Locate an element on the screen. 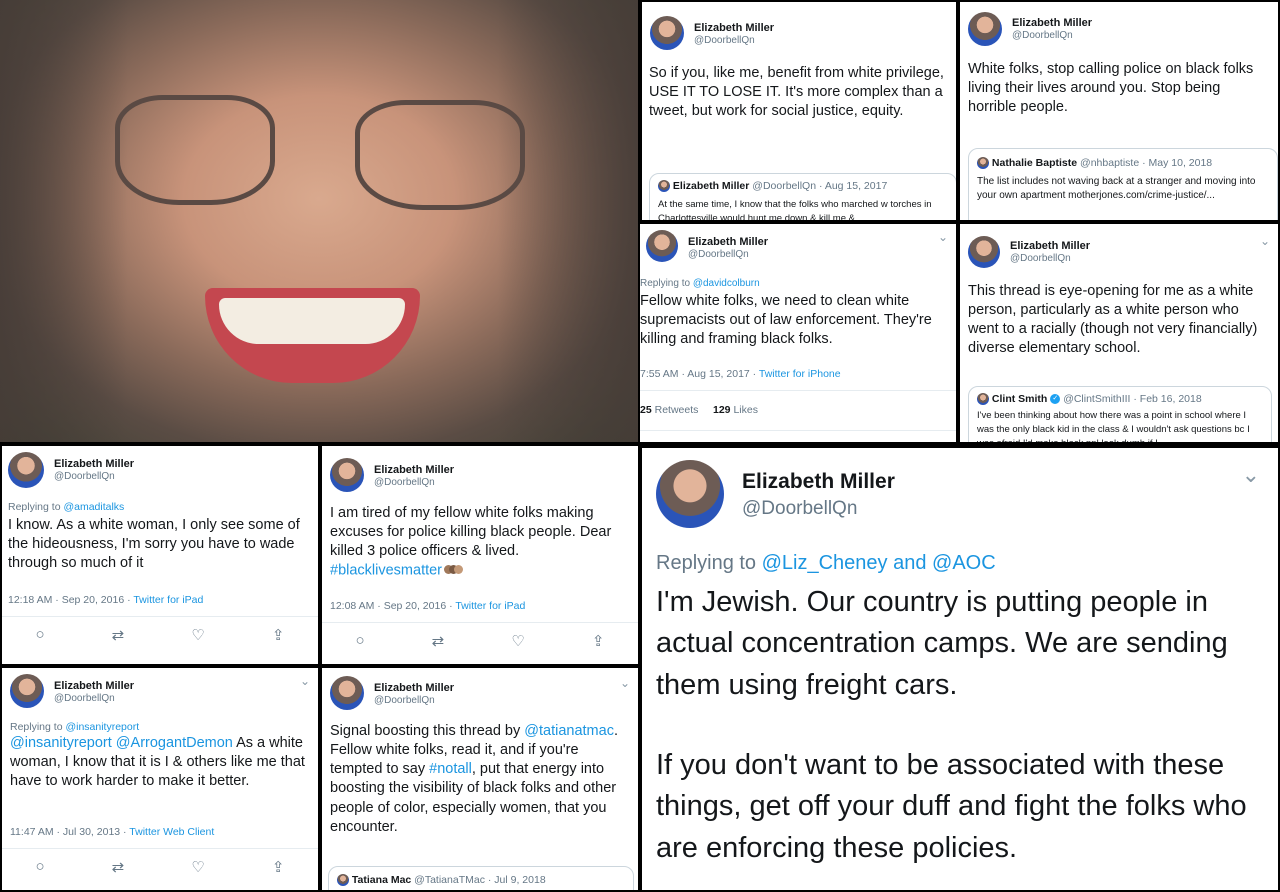  replying-to-link: @insanityreport is located at coordinates (102, 727).